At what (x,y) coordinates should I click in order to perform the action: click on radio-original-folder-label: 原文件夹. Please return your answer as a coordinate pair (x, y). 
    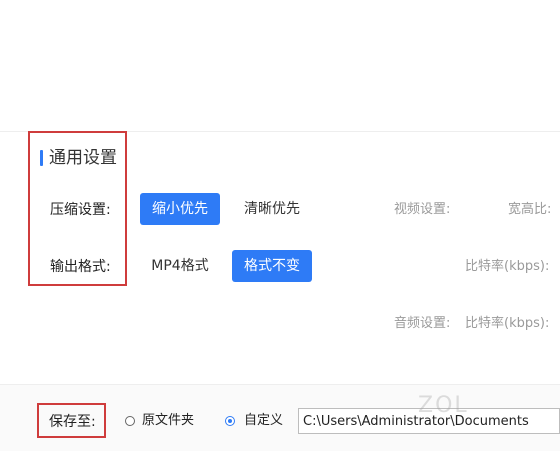
    Looking at the image, I should click on (168, 421).